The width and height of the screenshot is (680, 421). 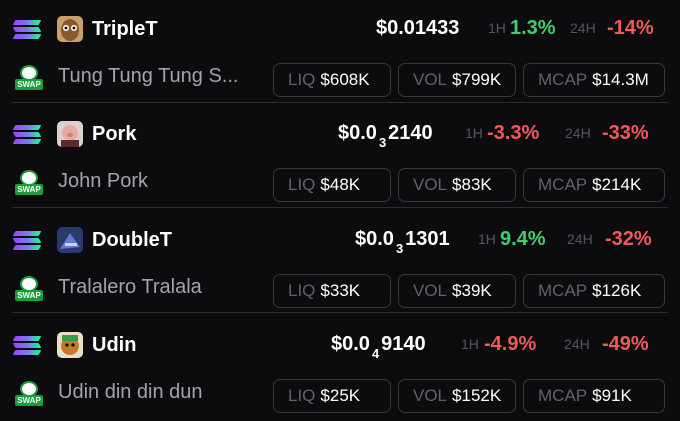 I want to click on mcap-pill: MCAP $126K, so click(x=594, y=291).